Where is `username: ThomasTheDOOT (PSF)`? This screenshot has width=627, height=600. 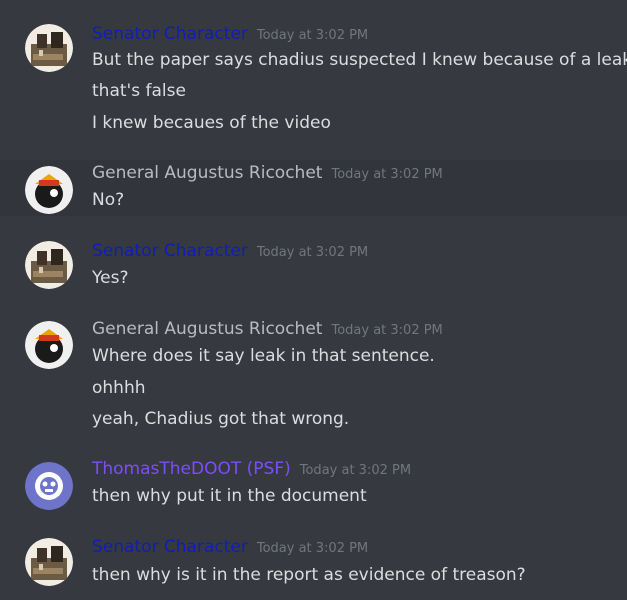
username: ThomasTheDOOT (PSF) is located at coordinates (191, 469).